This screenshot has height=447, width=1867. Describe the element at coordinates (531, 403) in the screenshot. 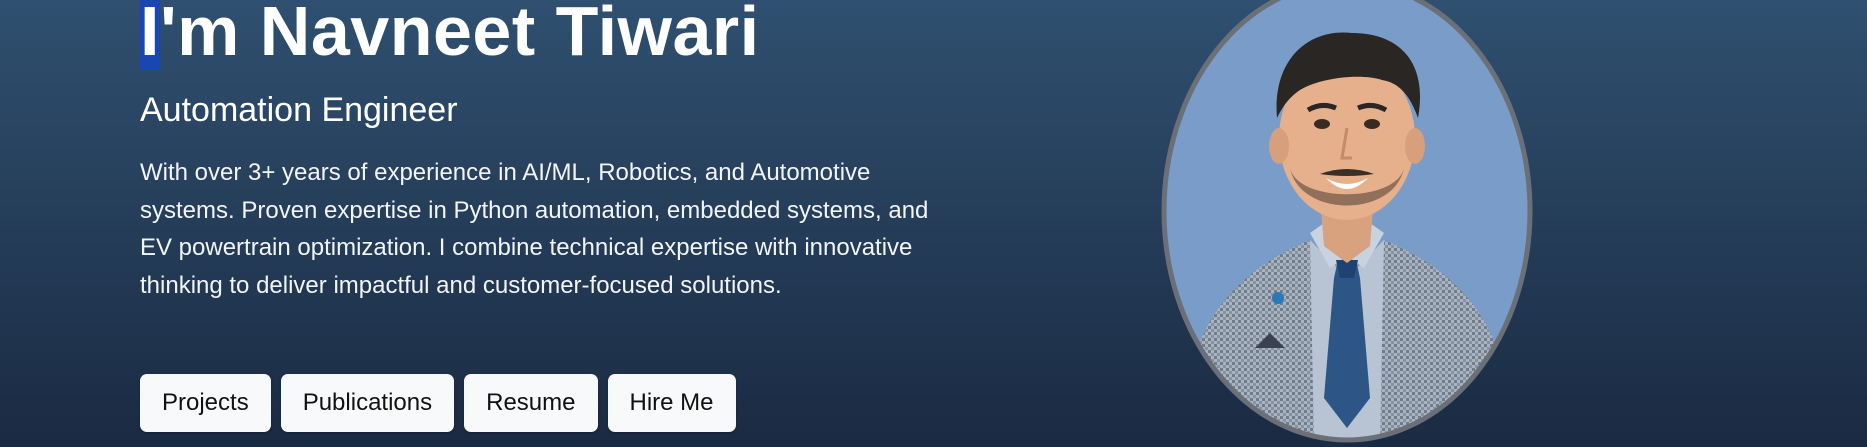

I see `resume-button: Resume` at that location.